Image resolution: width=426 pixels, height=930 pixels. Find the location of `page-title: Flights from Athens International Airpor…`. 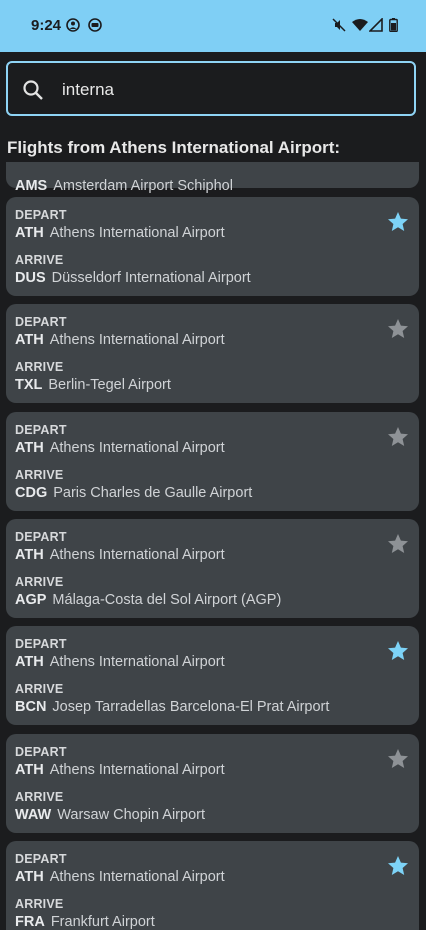

page-title: Flights from Athens International Airpor… is located at coordinates (174, 147).